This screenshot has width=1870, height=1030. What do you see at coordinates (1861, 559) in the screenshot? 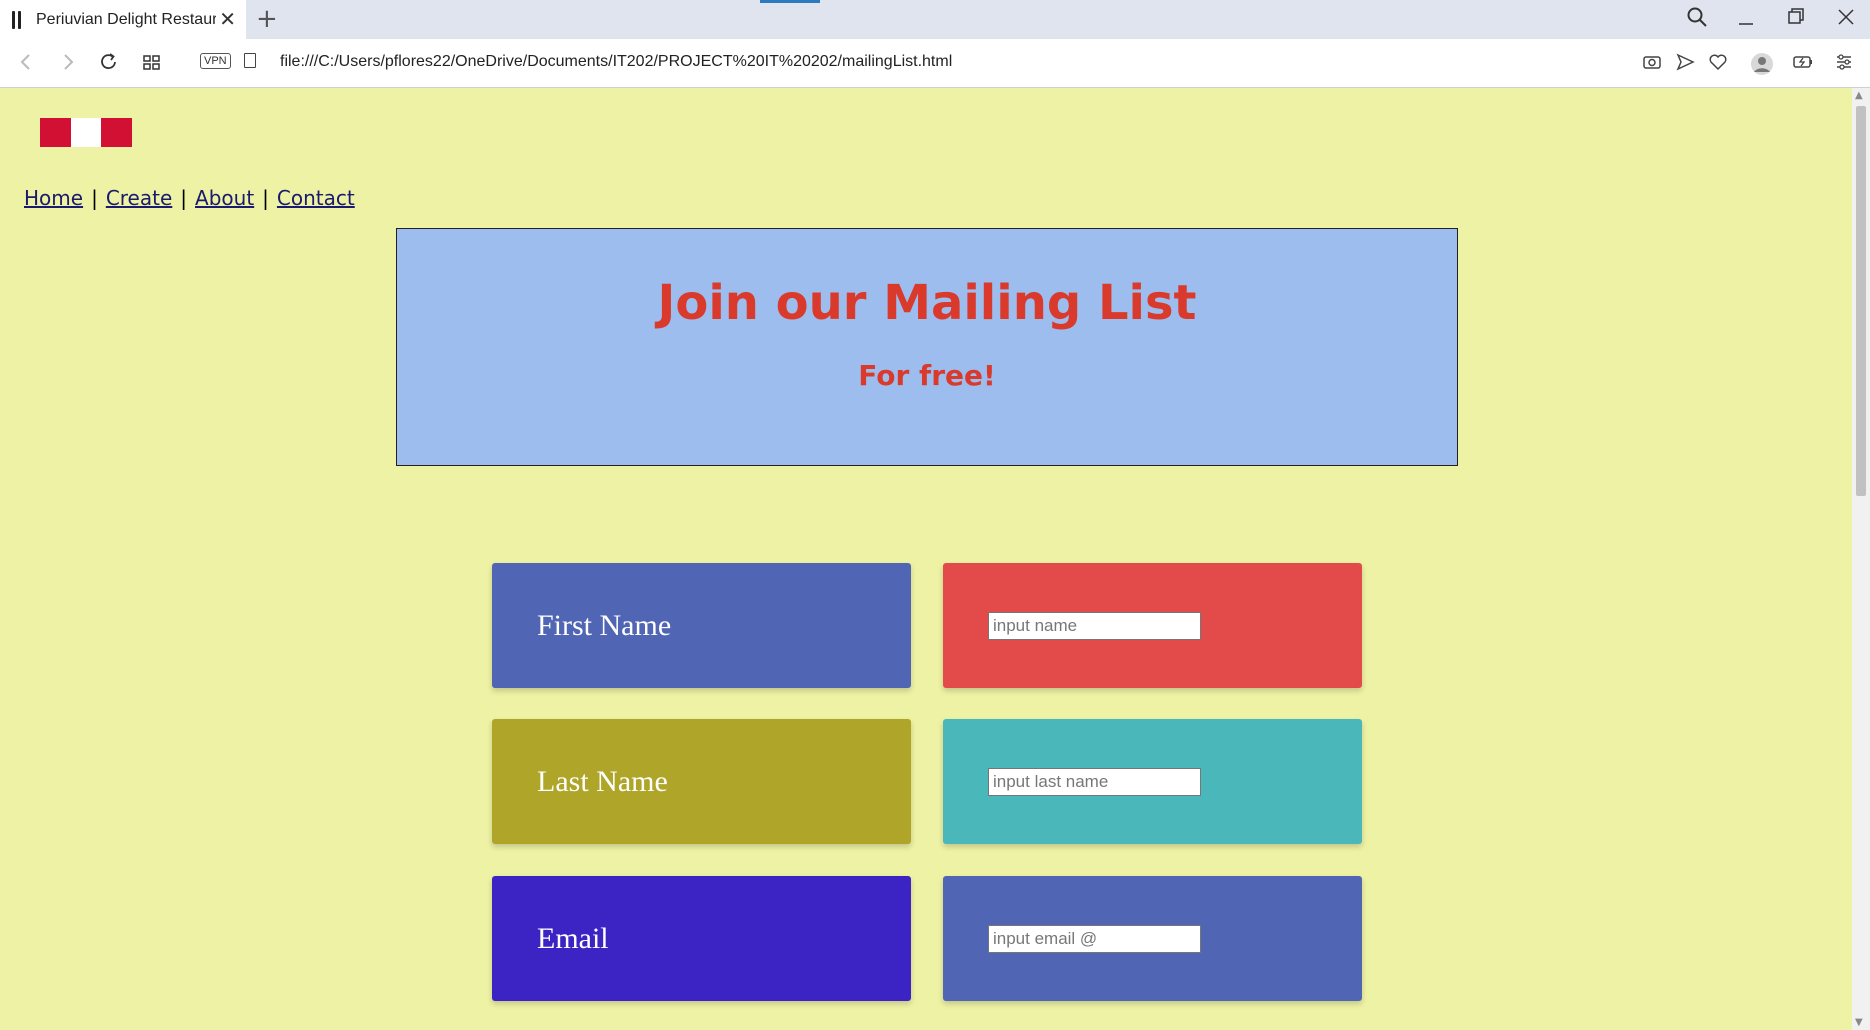
I see `vertical-scrollbar: ▲ ▼` at bounding box center [1861, 559].